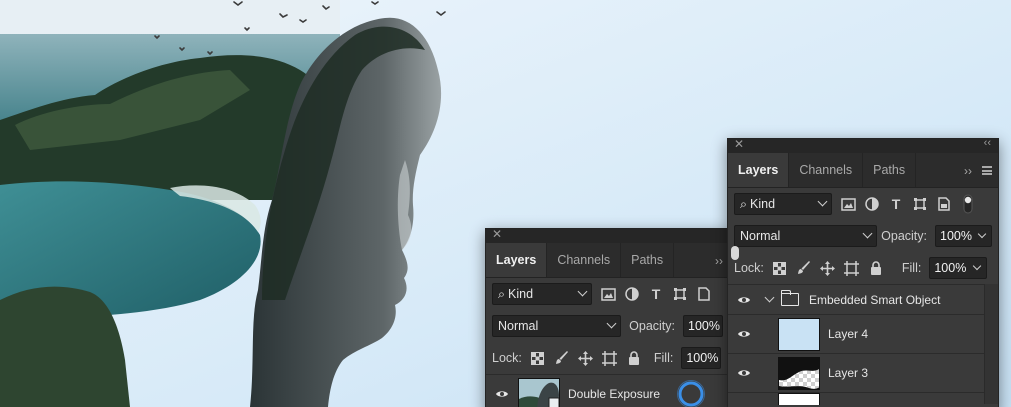 Image resolution: width=1011 pixels, height=407 pixels. Describe the element at coordinates (691, 393) in the screenshot. I see `selection-ring-icon` at that location.